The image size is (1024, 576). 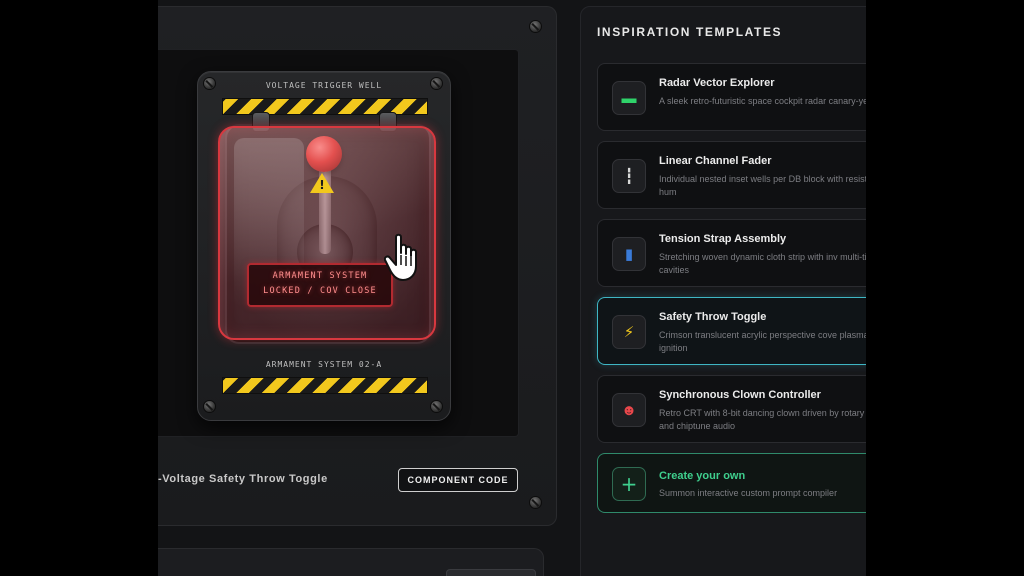 I want to click on lightning-icon: ⚡, so click(x=629, y=332).